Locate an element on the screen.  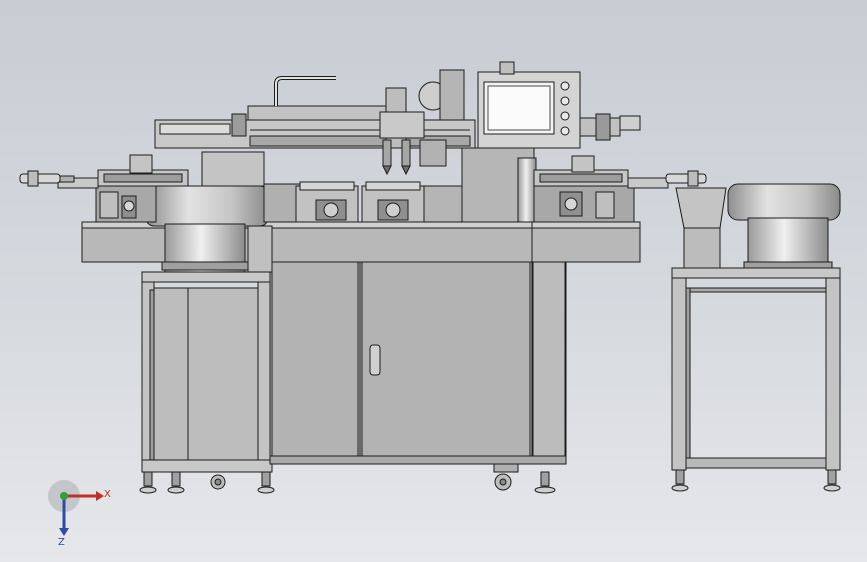
hmi-panel is located at coordinates (559, 105).